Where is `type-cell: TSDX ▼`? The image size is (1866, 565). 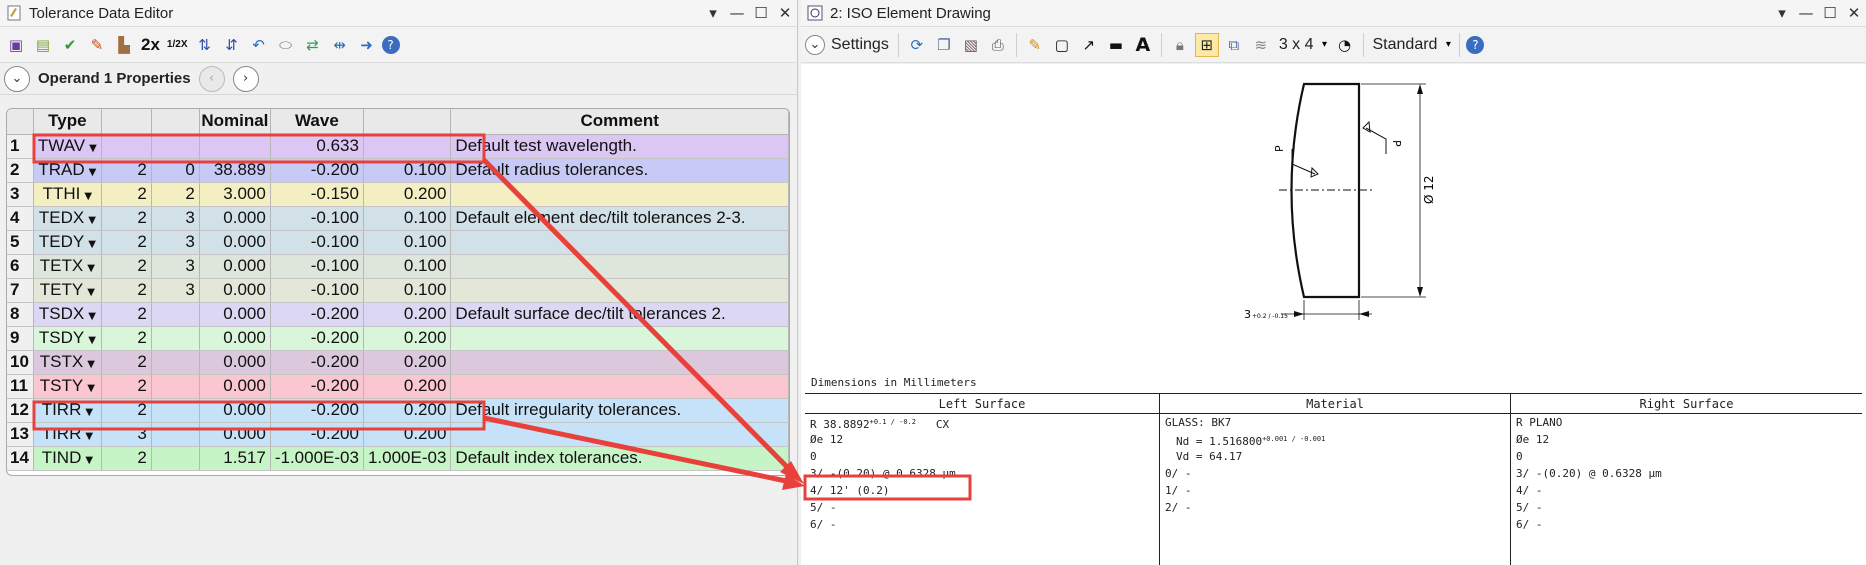
type-cell: TSDX ▼ is located at coordinates (67, 314).